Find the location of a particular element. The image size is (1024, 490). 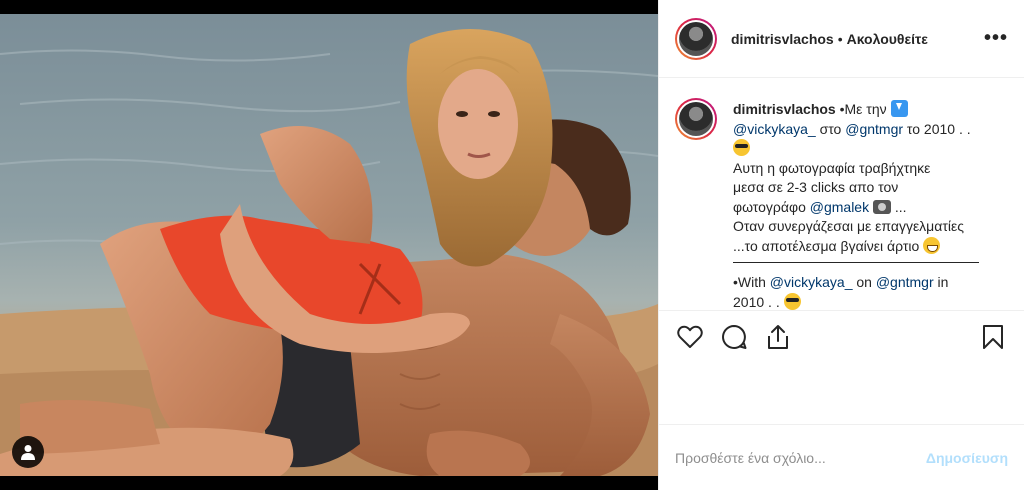

bookmark-icon is located at coordinates (993, 336).